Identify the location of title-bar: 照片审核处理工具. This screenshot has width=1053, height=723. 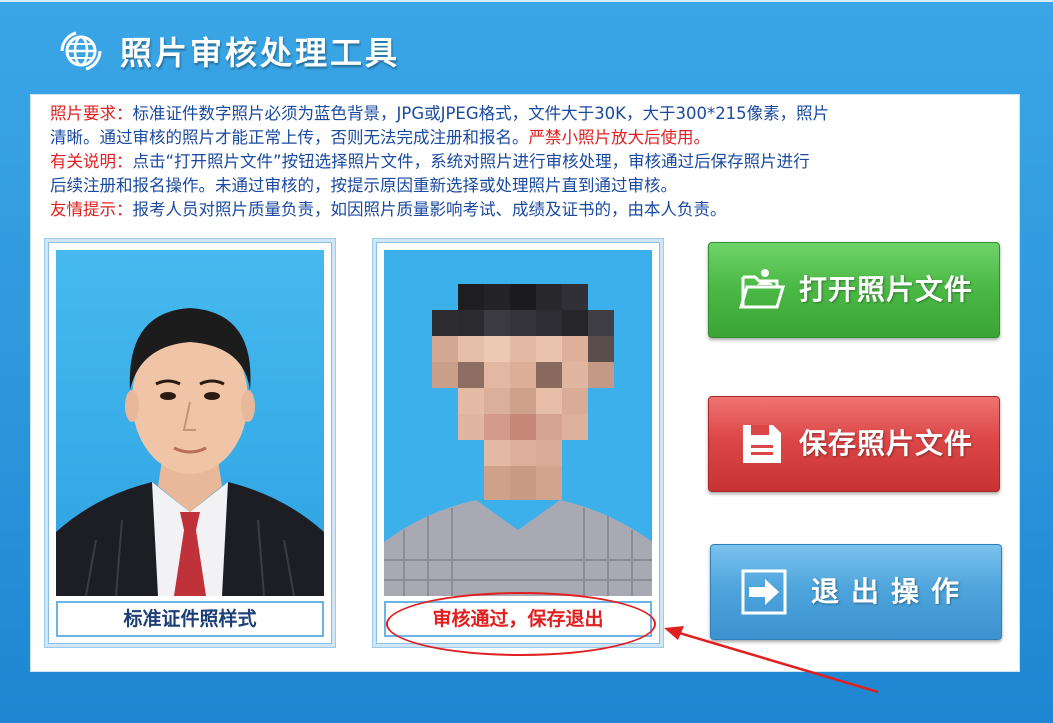
(526, 47).